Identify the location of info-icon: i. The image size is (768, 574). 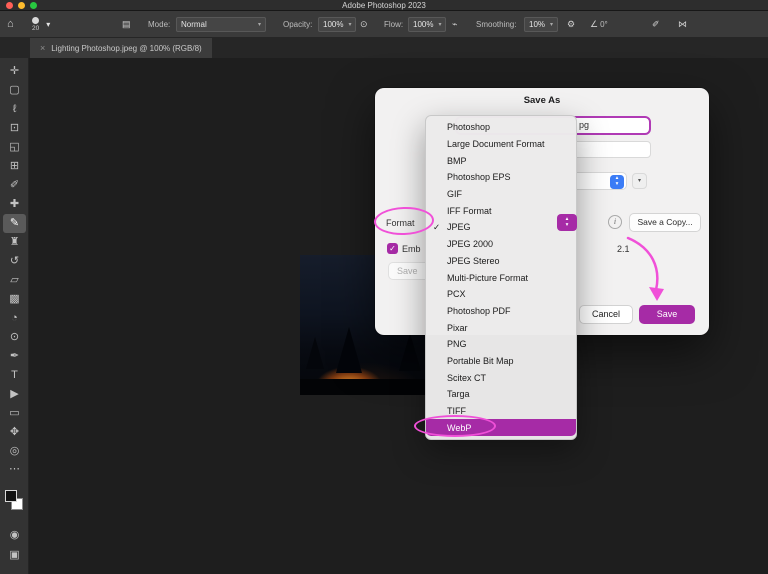
(615, 222).